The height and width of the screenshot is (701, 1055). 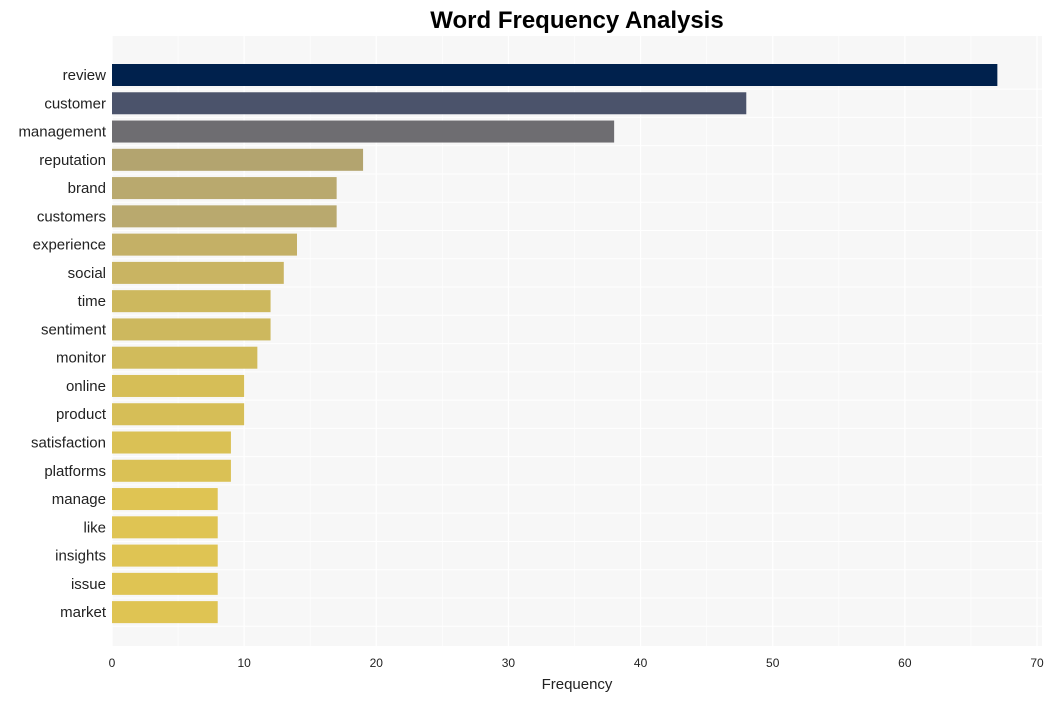 What do you see at coordinates (363, 131) in the screenshot?
I see `bar-management` at bounding box center [363, 131].